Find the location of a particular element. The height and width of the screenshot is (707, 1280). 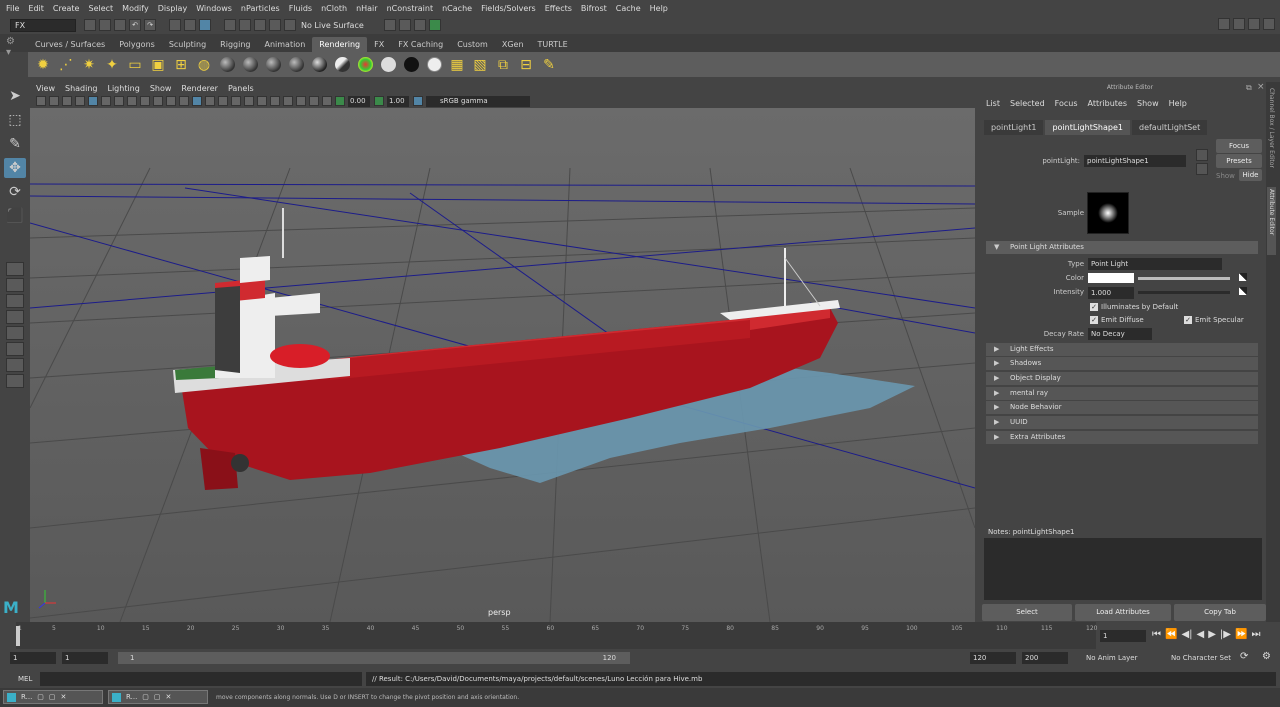

emit-specular-checkbox: ✓ Emit Specular is located at coordinates (1214, 320).